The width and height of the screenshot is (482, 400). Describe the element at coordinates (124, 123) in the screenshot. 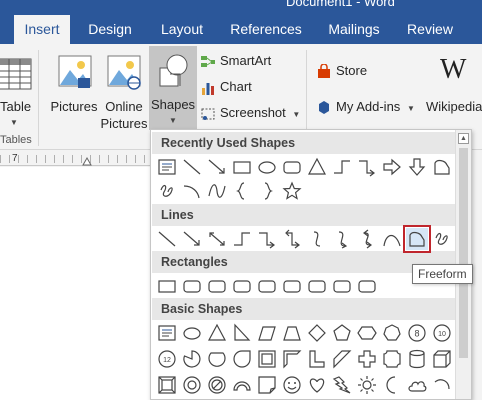

I see `online-pictures-label-2: Pictures` at that location.